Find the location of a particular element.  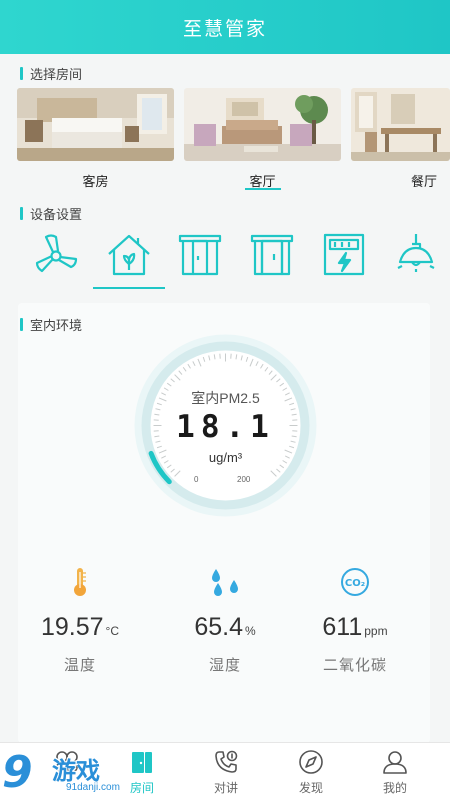

temperature-value: 19.57 is located at coordinates (72, 627).